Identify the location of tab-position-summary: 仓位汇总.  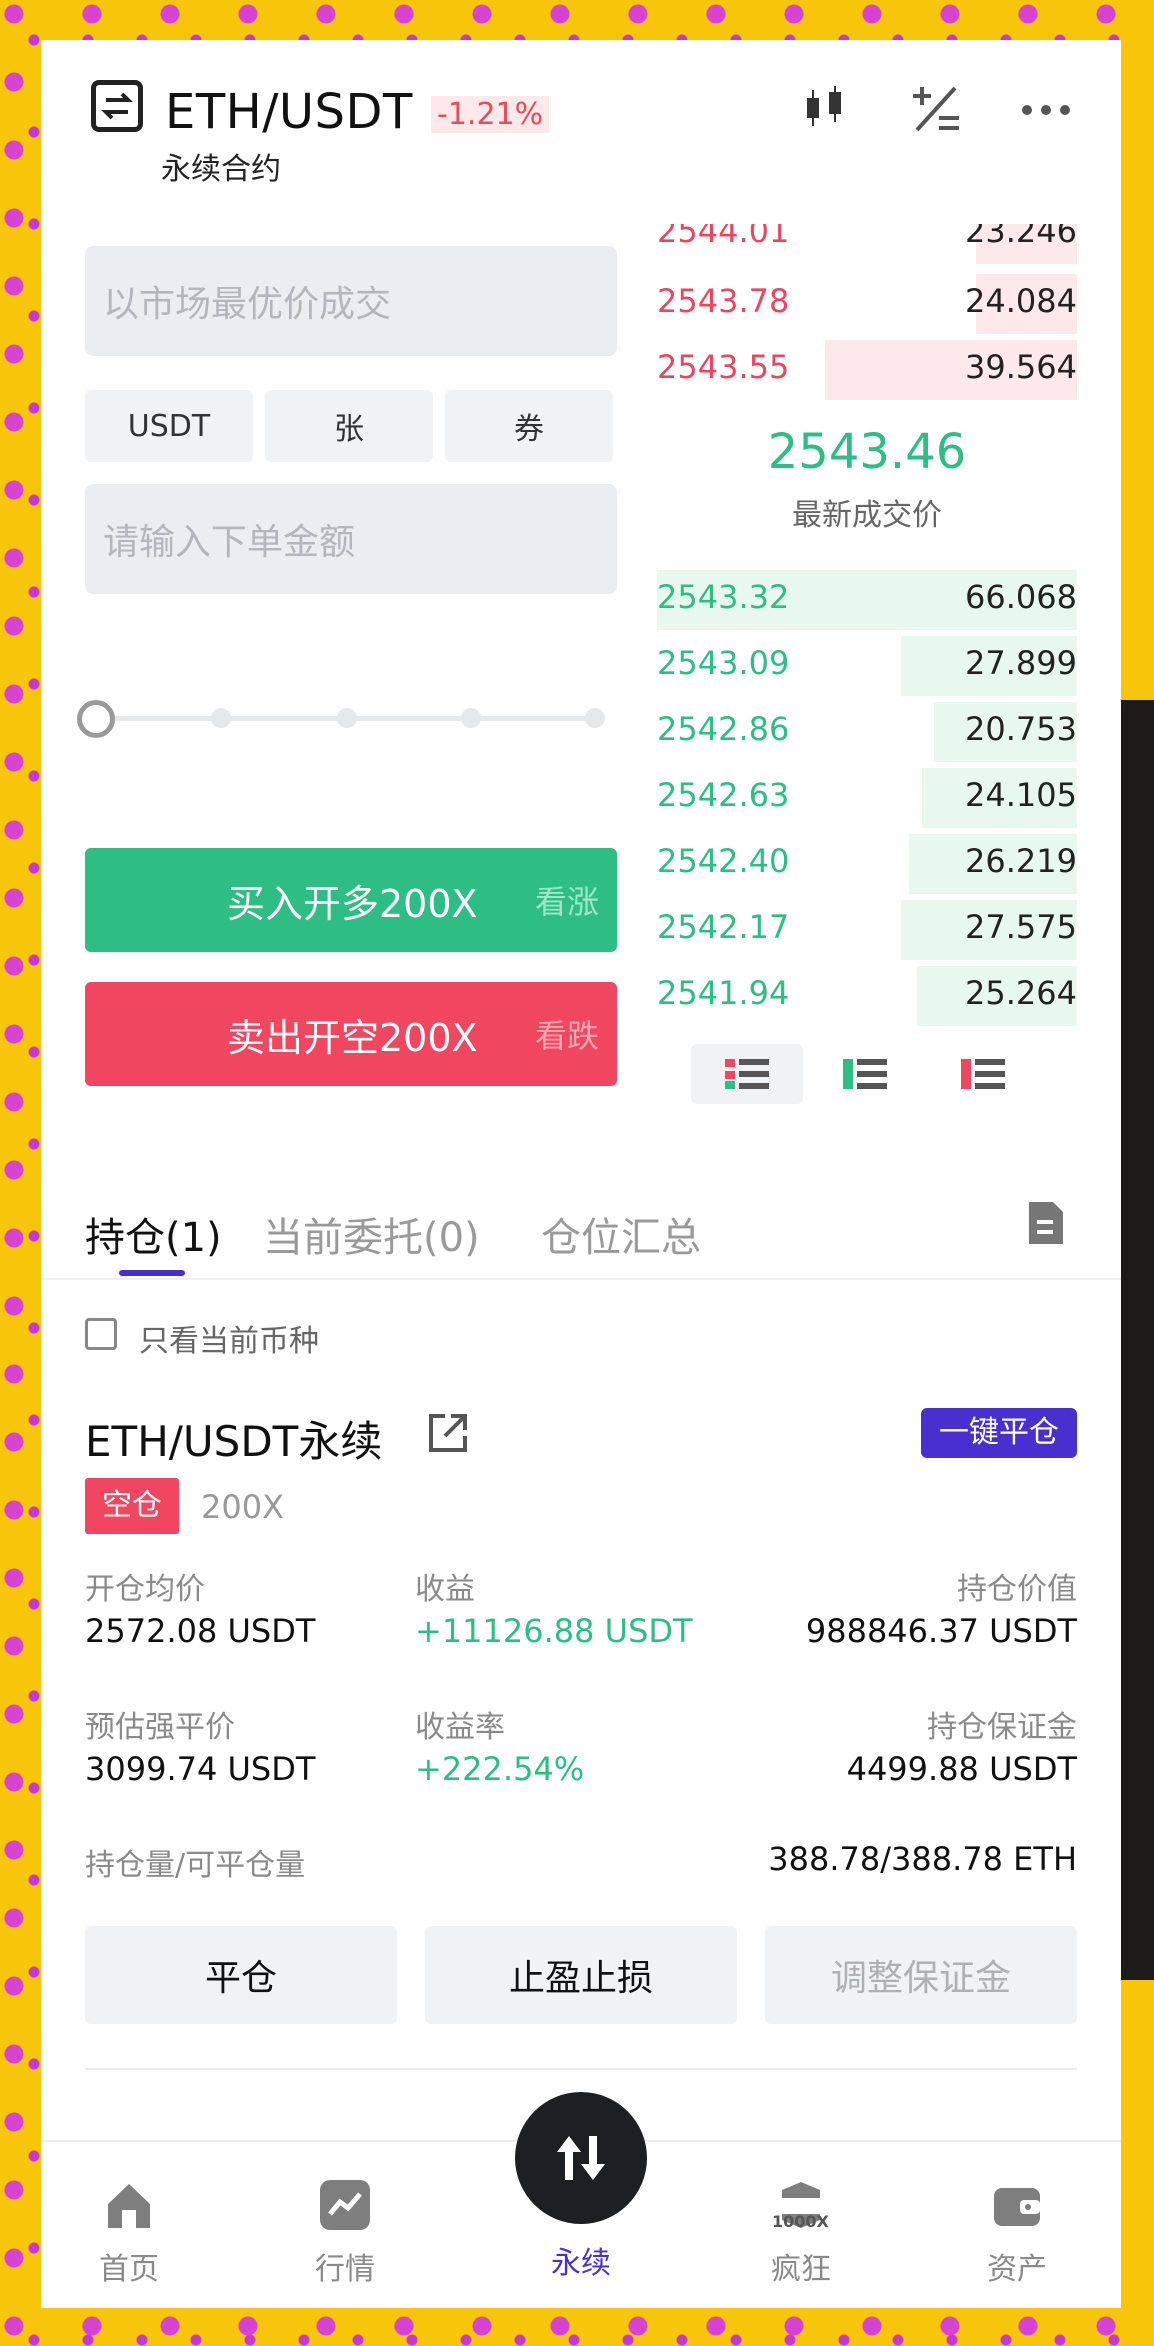
(621, 1234).